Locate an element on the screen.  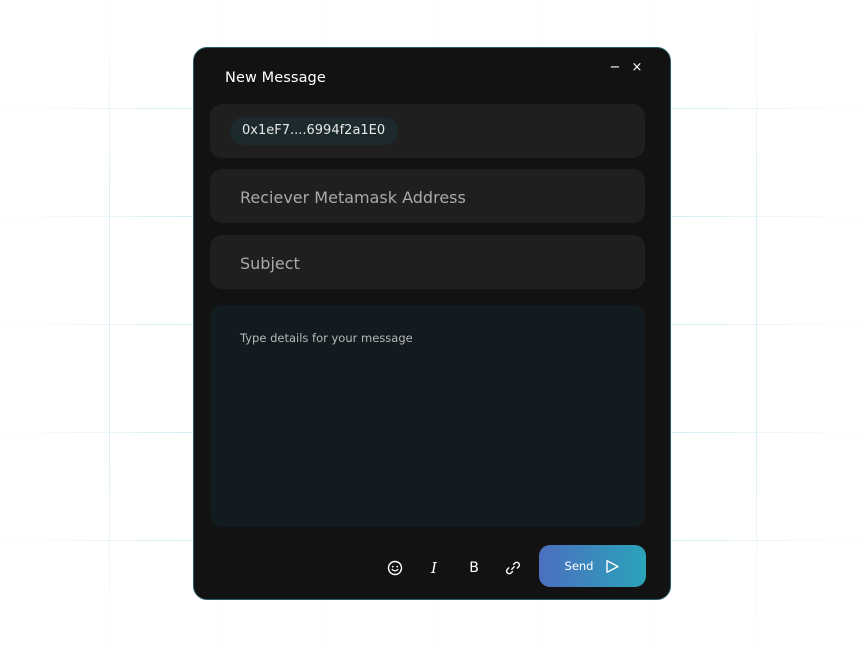
link-button is located at coordinates (513, 568).